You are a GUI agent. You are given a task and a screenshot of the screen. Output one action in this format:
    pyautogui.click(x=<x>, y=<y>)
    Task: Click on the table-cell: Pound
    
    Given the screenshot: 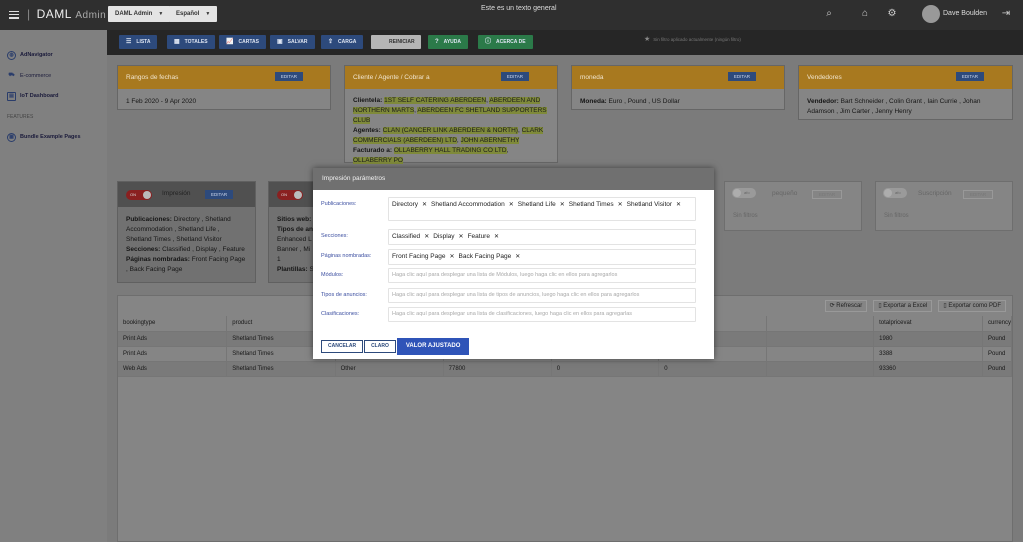 What is the action you would take?
    pyautogui.click(x=997, y=354)
    